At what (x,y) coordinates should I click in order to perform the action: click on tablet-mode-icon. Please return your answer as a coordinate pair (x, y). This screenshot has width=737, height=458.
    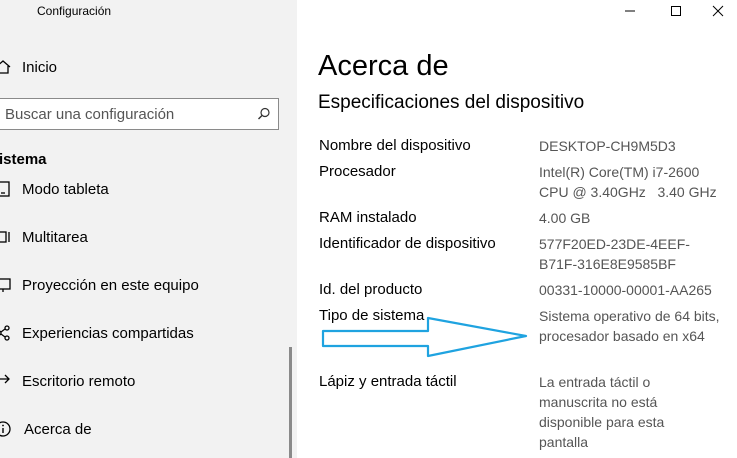
    Looking at the image, I should click on (5, 189).